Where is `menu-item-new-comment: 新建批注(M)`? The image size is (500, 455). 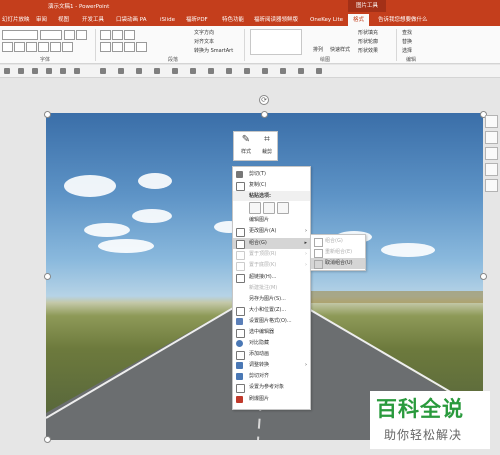
menu-item-new-comment: 新建批注(M) is located at coordinates (271, 288).